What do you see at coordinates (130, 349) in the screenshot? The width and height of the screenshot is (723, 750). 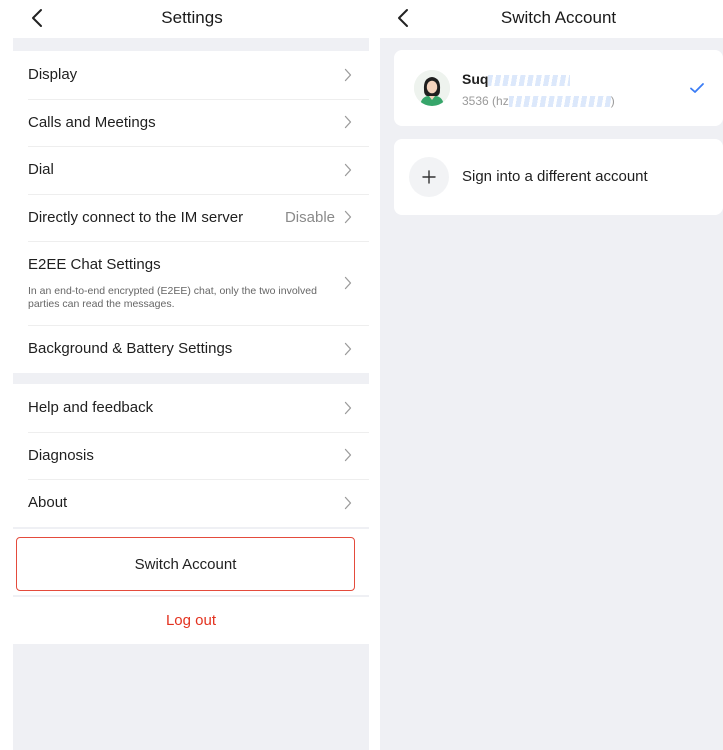 I see `settings-item-label: Background & Battery Settings` at bounding box center [130, 349].